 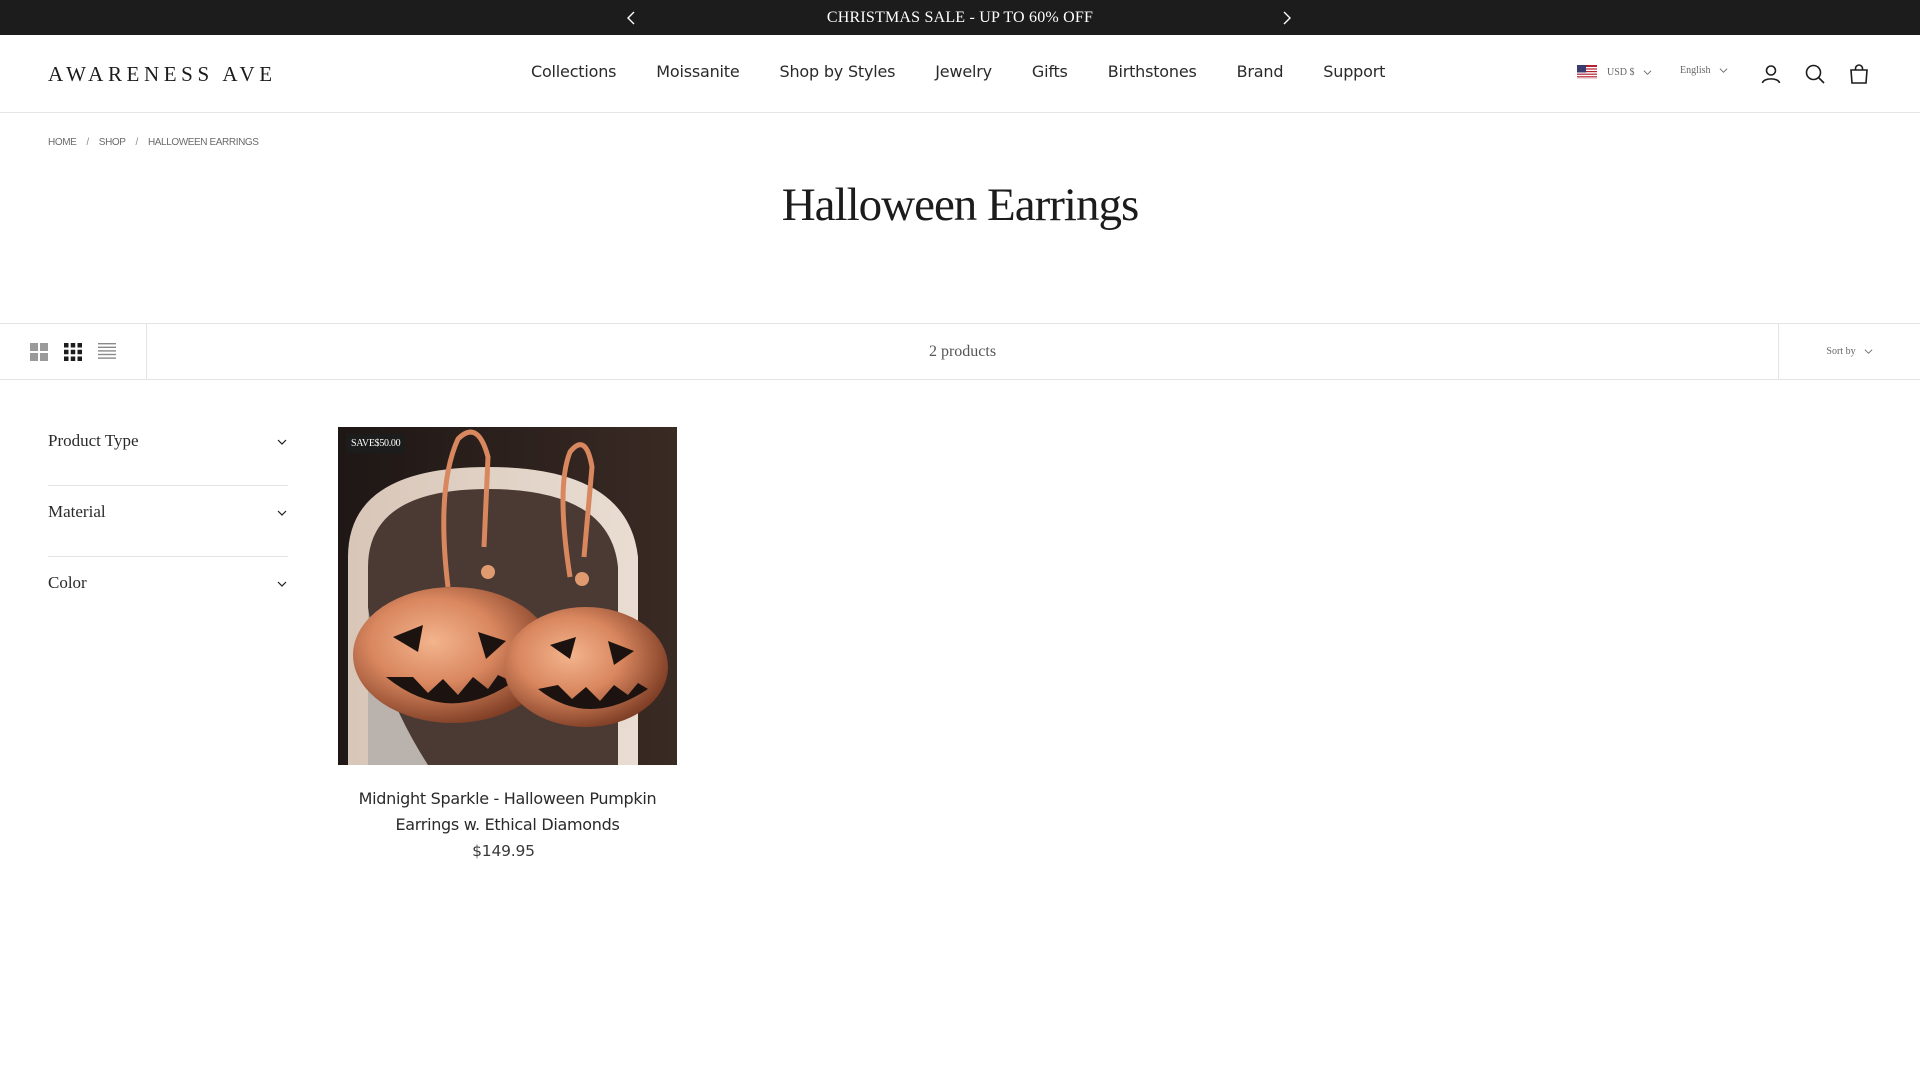 What do you see at coordinates (1815, 74) in the screenshot?
I see `search-icon` at bounding box center [1815, 74].